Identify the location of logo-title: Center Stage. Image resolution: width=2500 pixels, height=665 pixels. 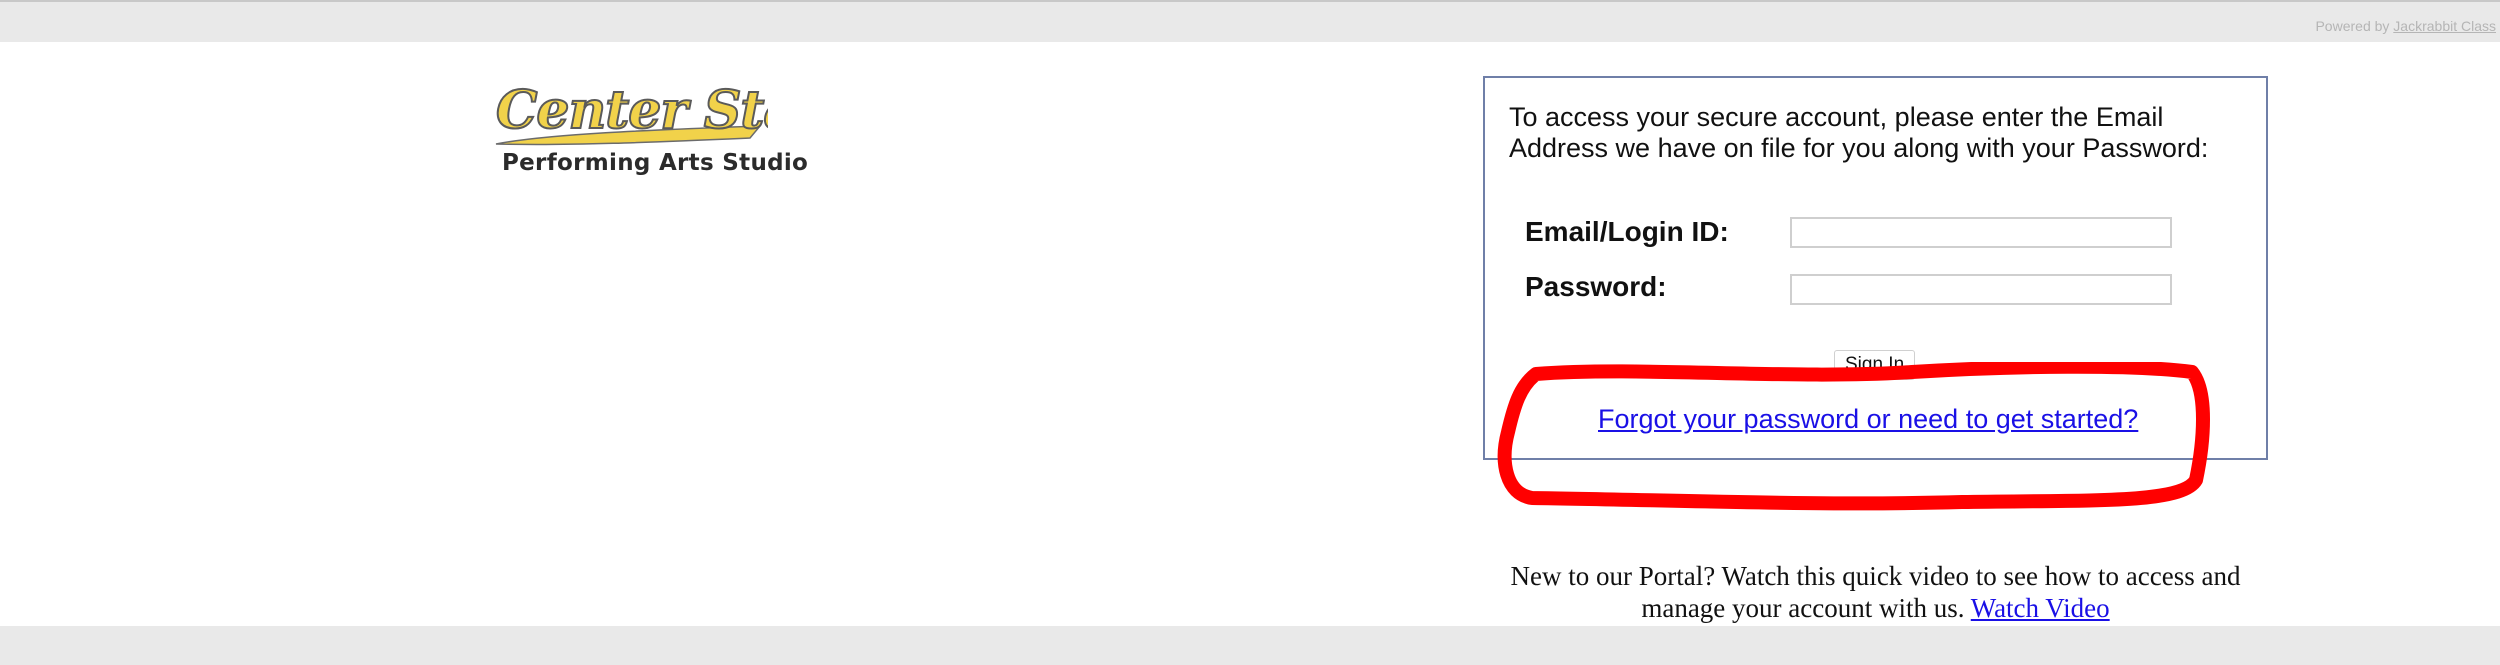
(632, 110).